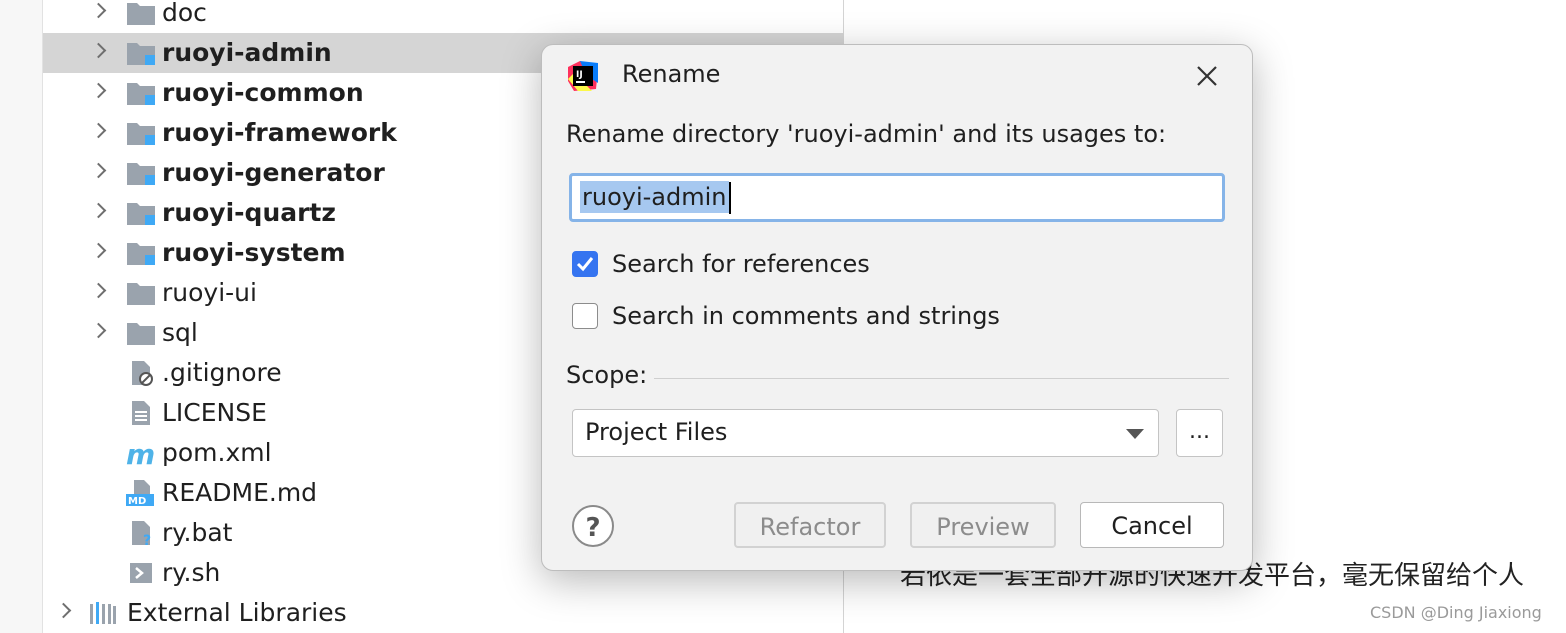 Image resolution: width=1566 pixels, height=633 pixels. What do you see at coordinates (806, 316) in the screenshot?
I see `search-comments-label: Search in comments and strings` at bounding box center [806, 316].